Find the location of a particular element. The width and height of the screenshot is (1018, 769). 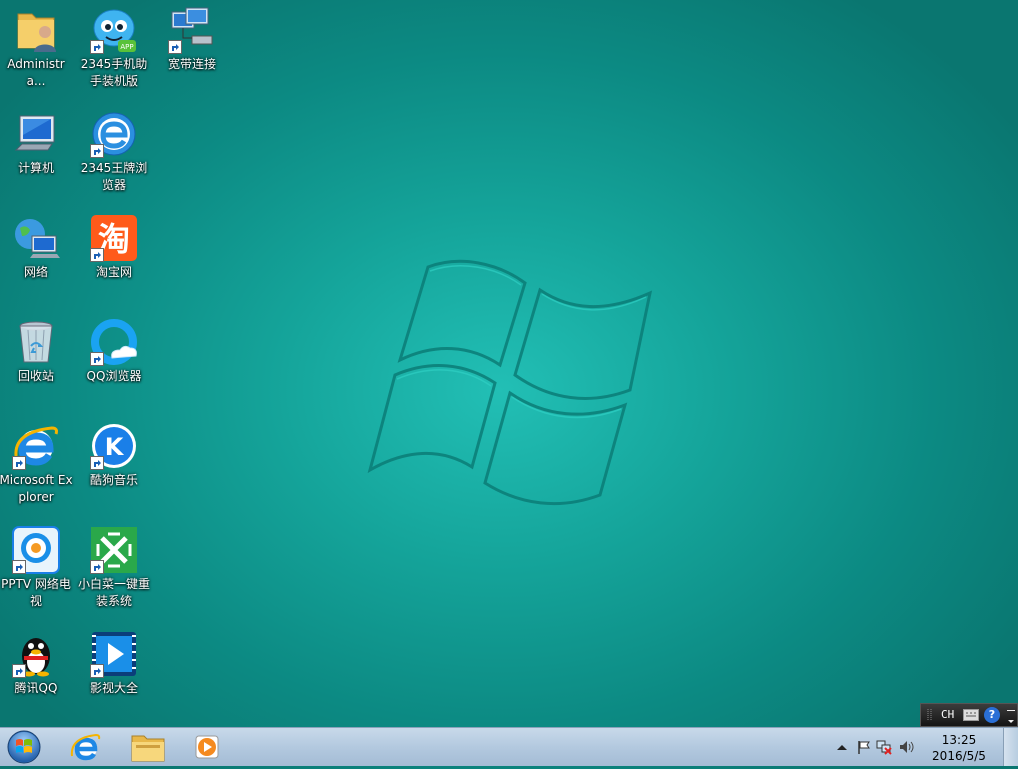

clock-date: 2016/5/5 is located at coordinates (959, 756).